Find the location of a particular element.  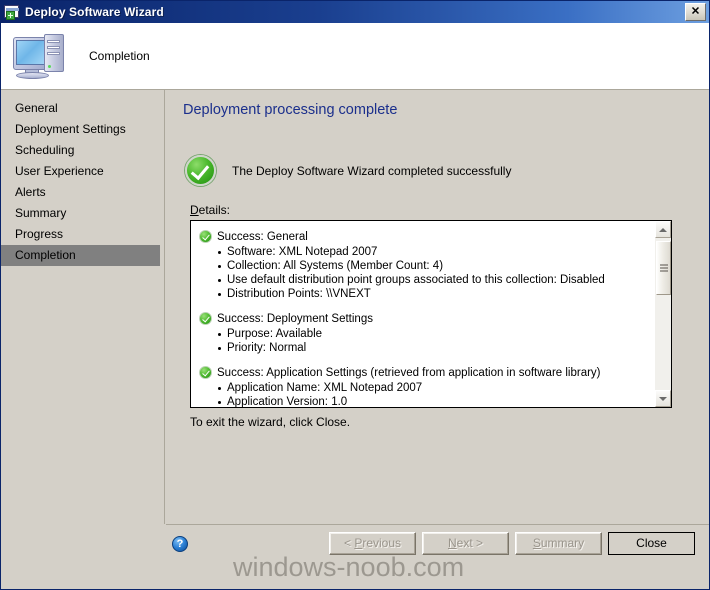

scroll-up-button is located at coordinates (663, 229).